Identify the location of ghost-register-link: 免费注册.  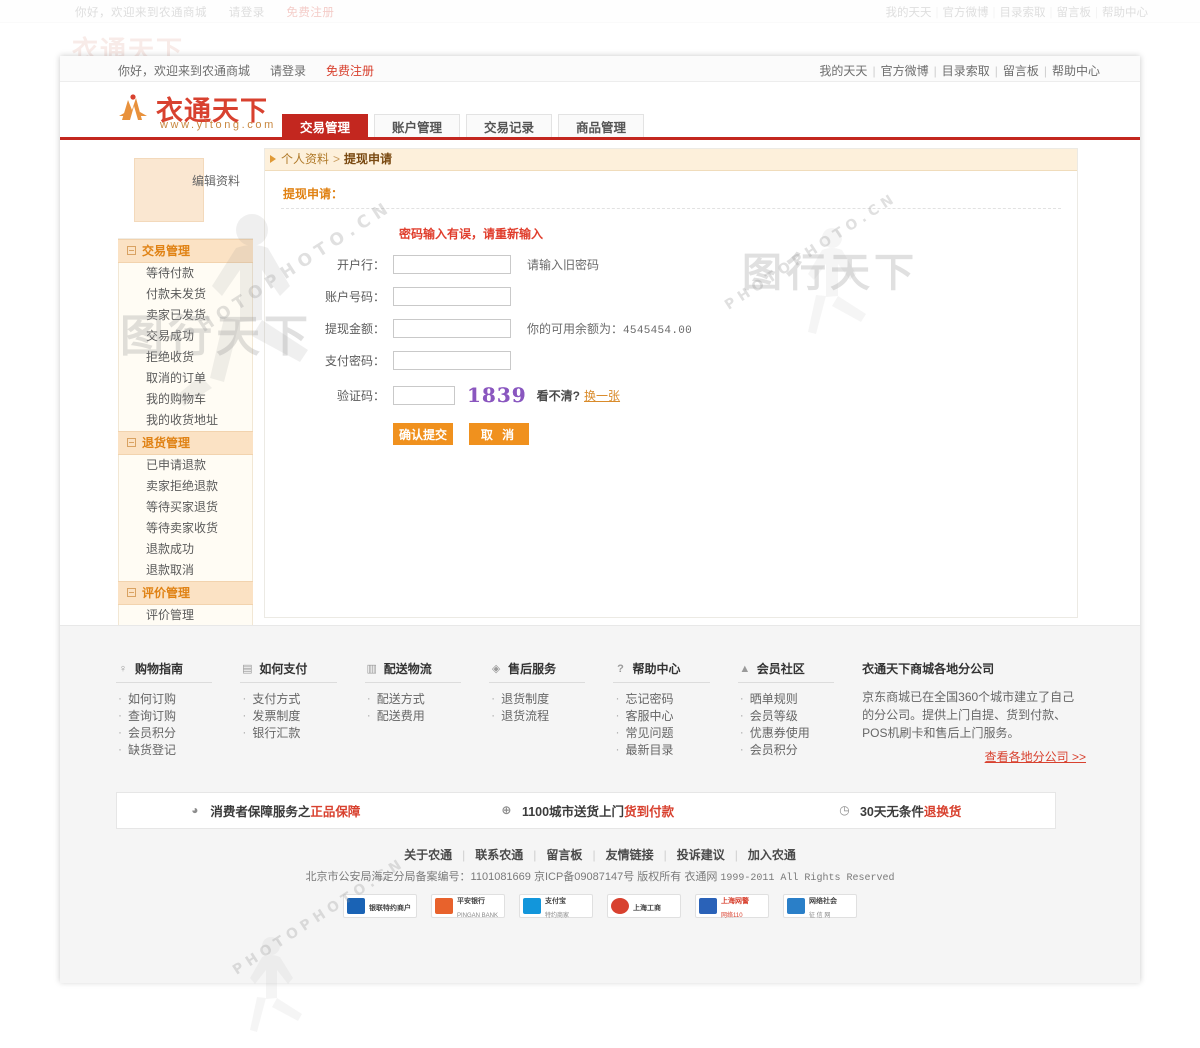
(310, 13).